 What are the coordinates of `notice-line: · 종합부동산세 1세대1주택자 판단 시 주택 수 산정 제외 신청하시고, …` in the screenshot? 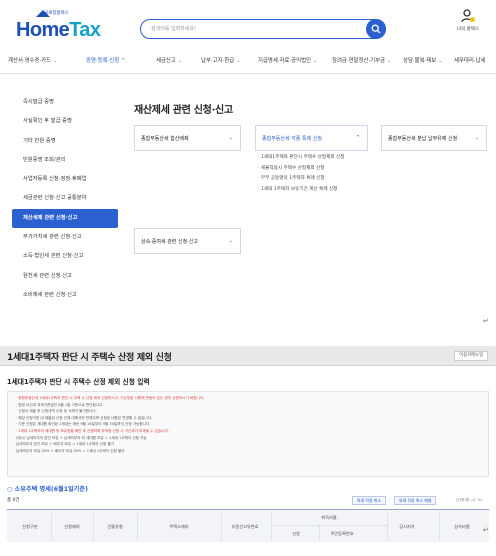 It's located at (110, 398).